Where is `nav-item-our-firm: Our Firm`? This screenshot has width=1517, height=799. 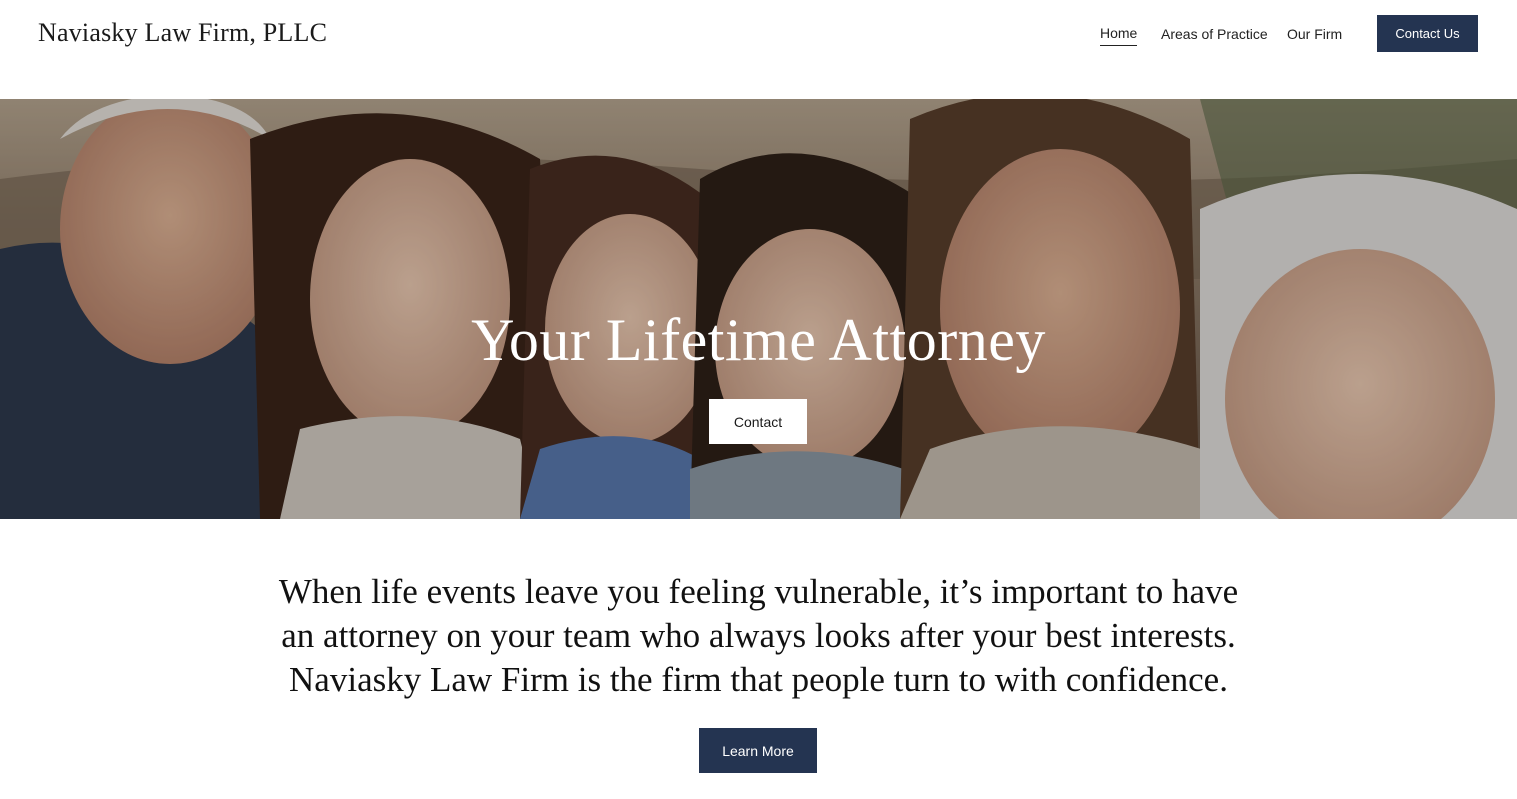 nav-item-our-firm: Our Firm is located at coordinates (1314, 34).